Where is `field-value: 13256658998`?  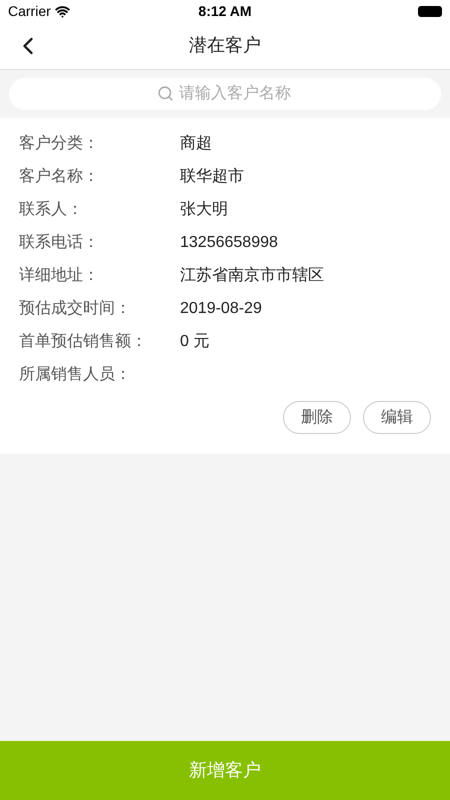 field-value: 13256658998 is located at coordinates (229, 243).